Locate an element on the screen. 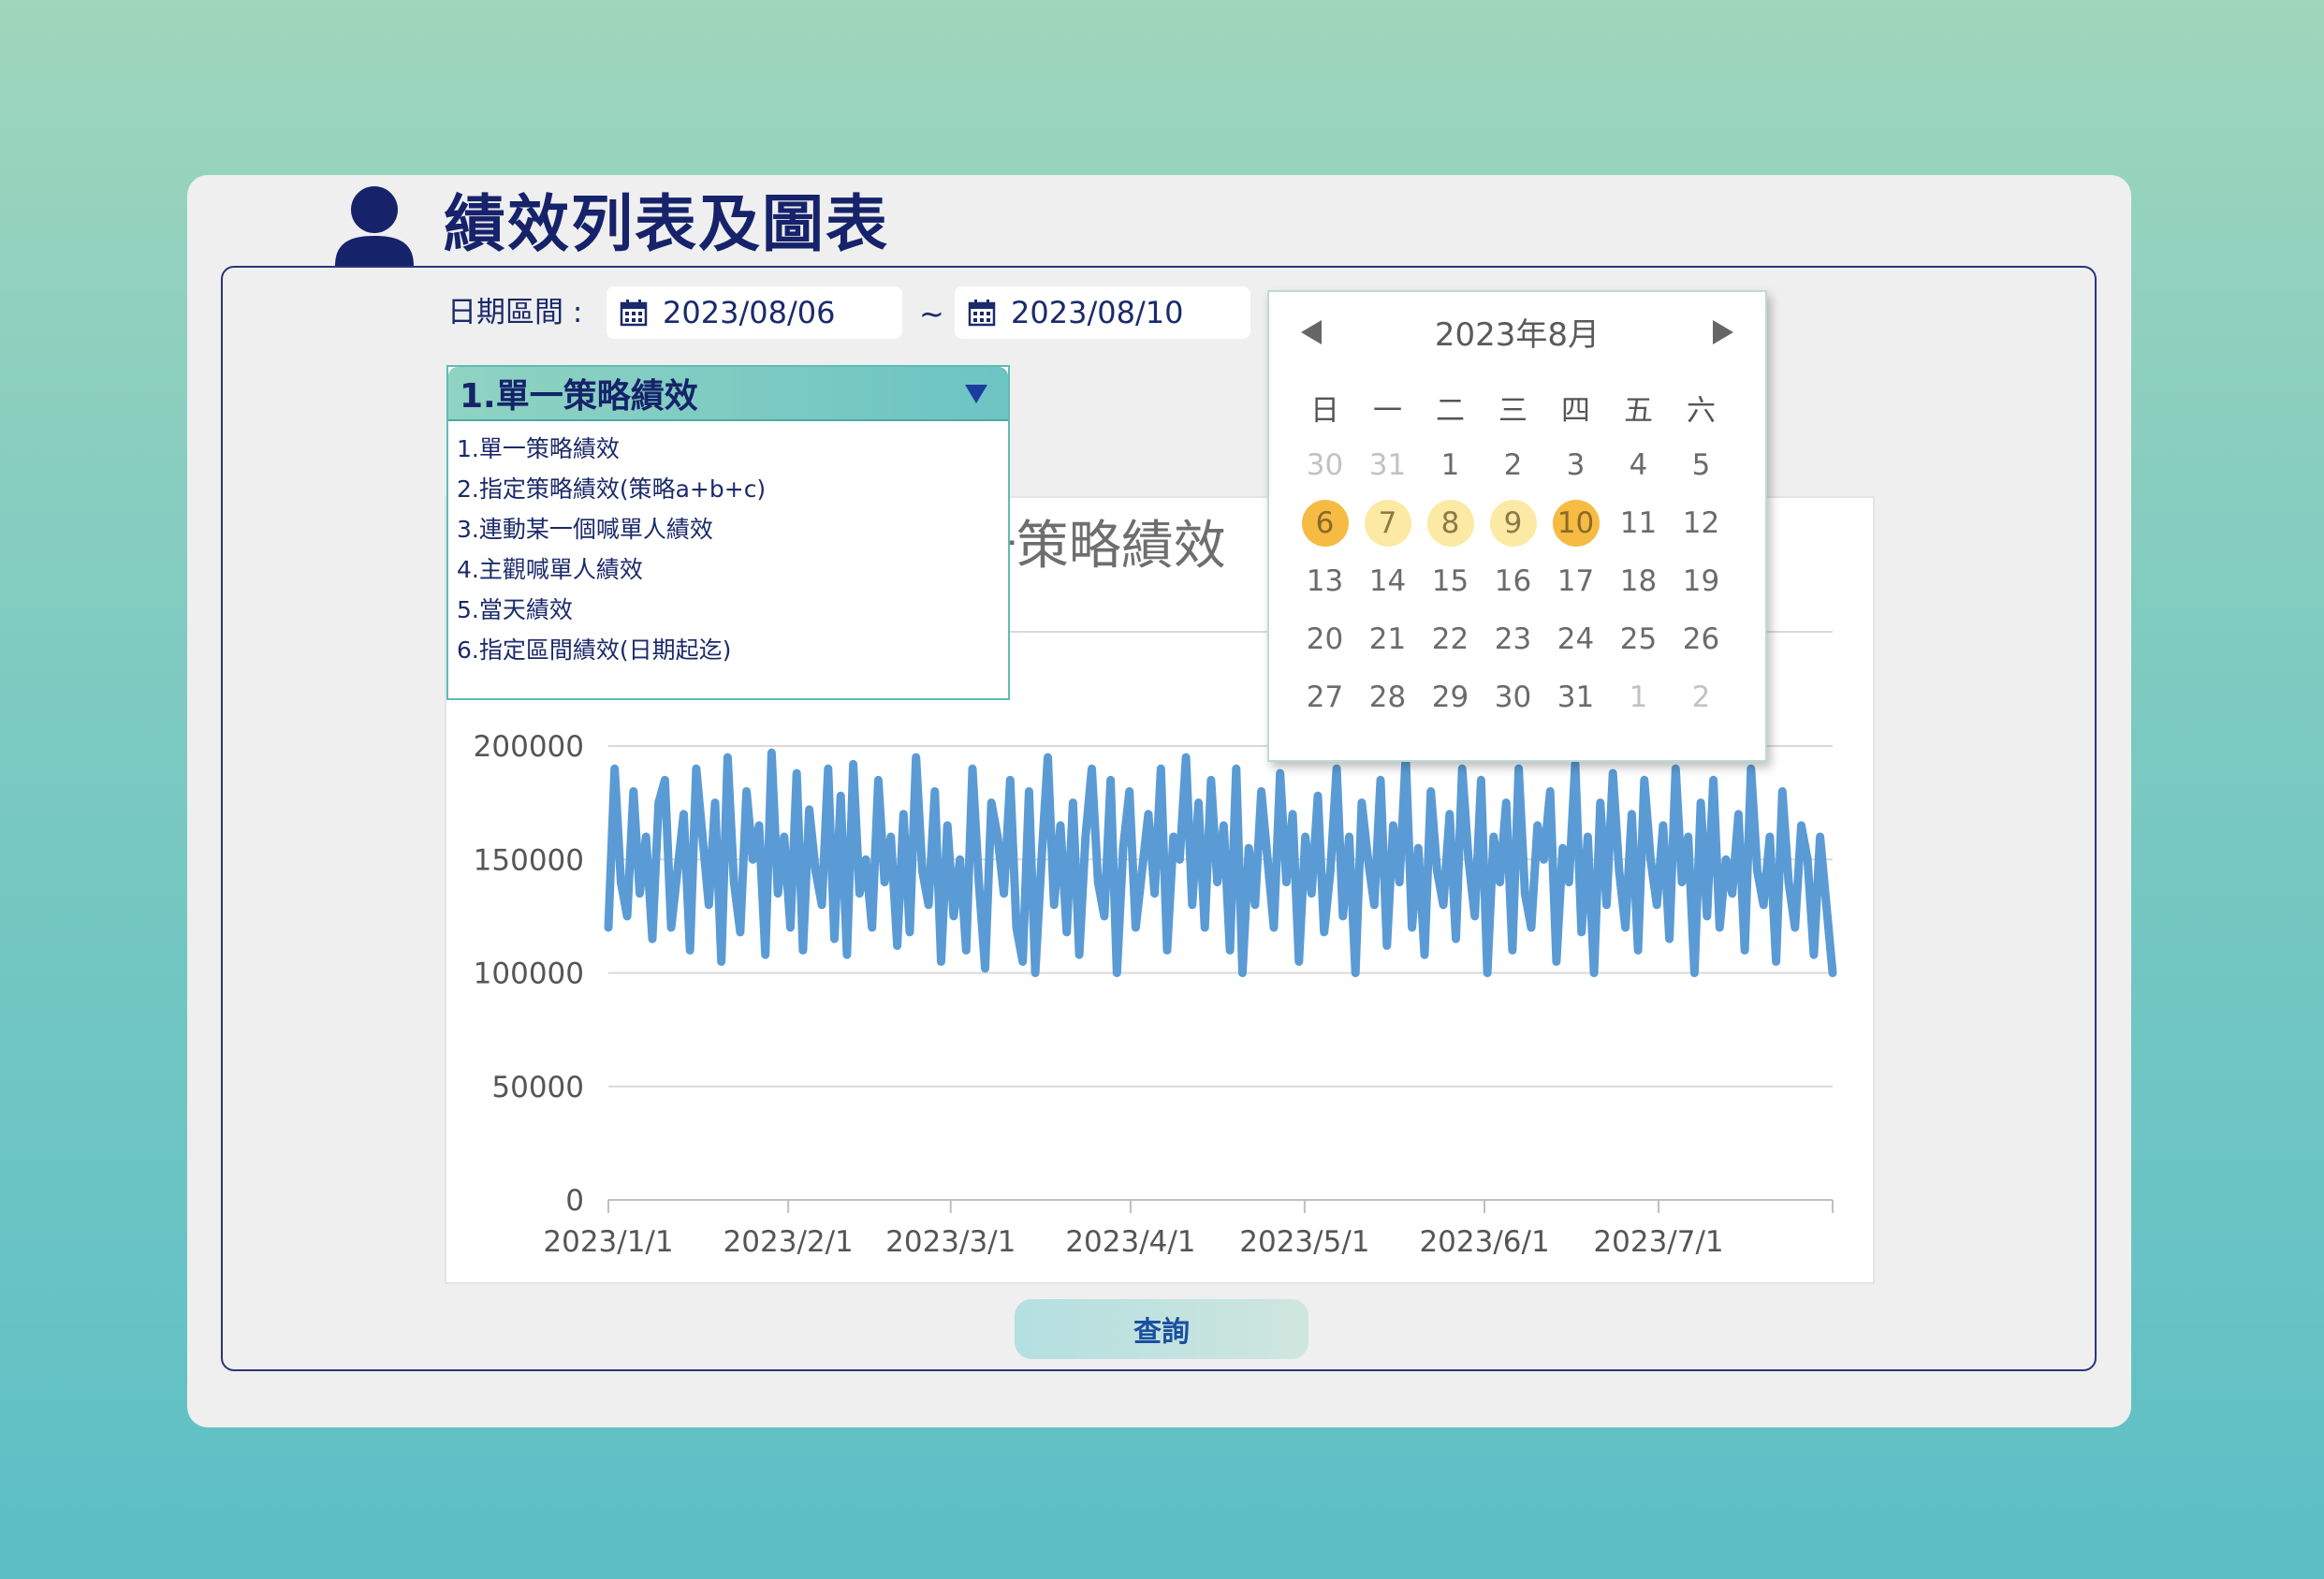  calendar-day: 22 is located at coordinates (1450, 639).